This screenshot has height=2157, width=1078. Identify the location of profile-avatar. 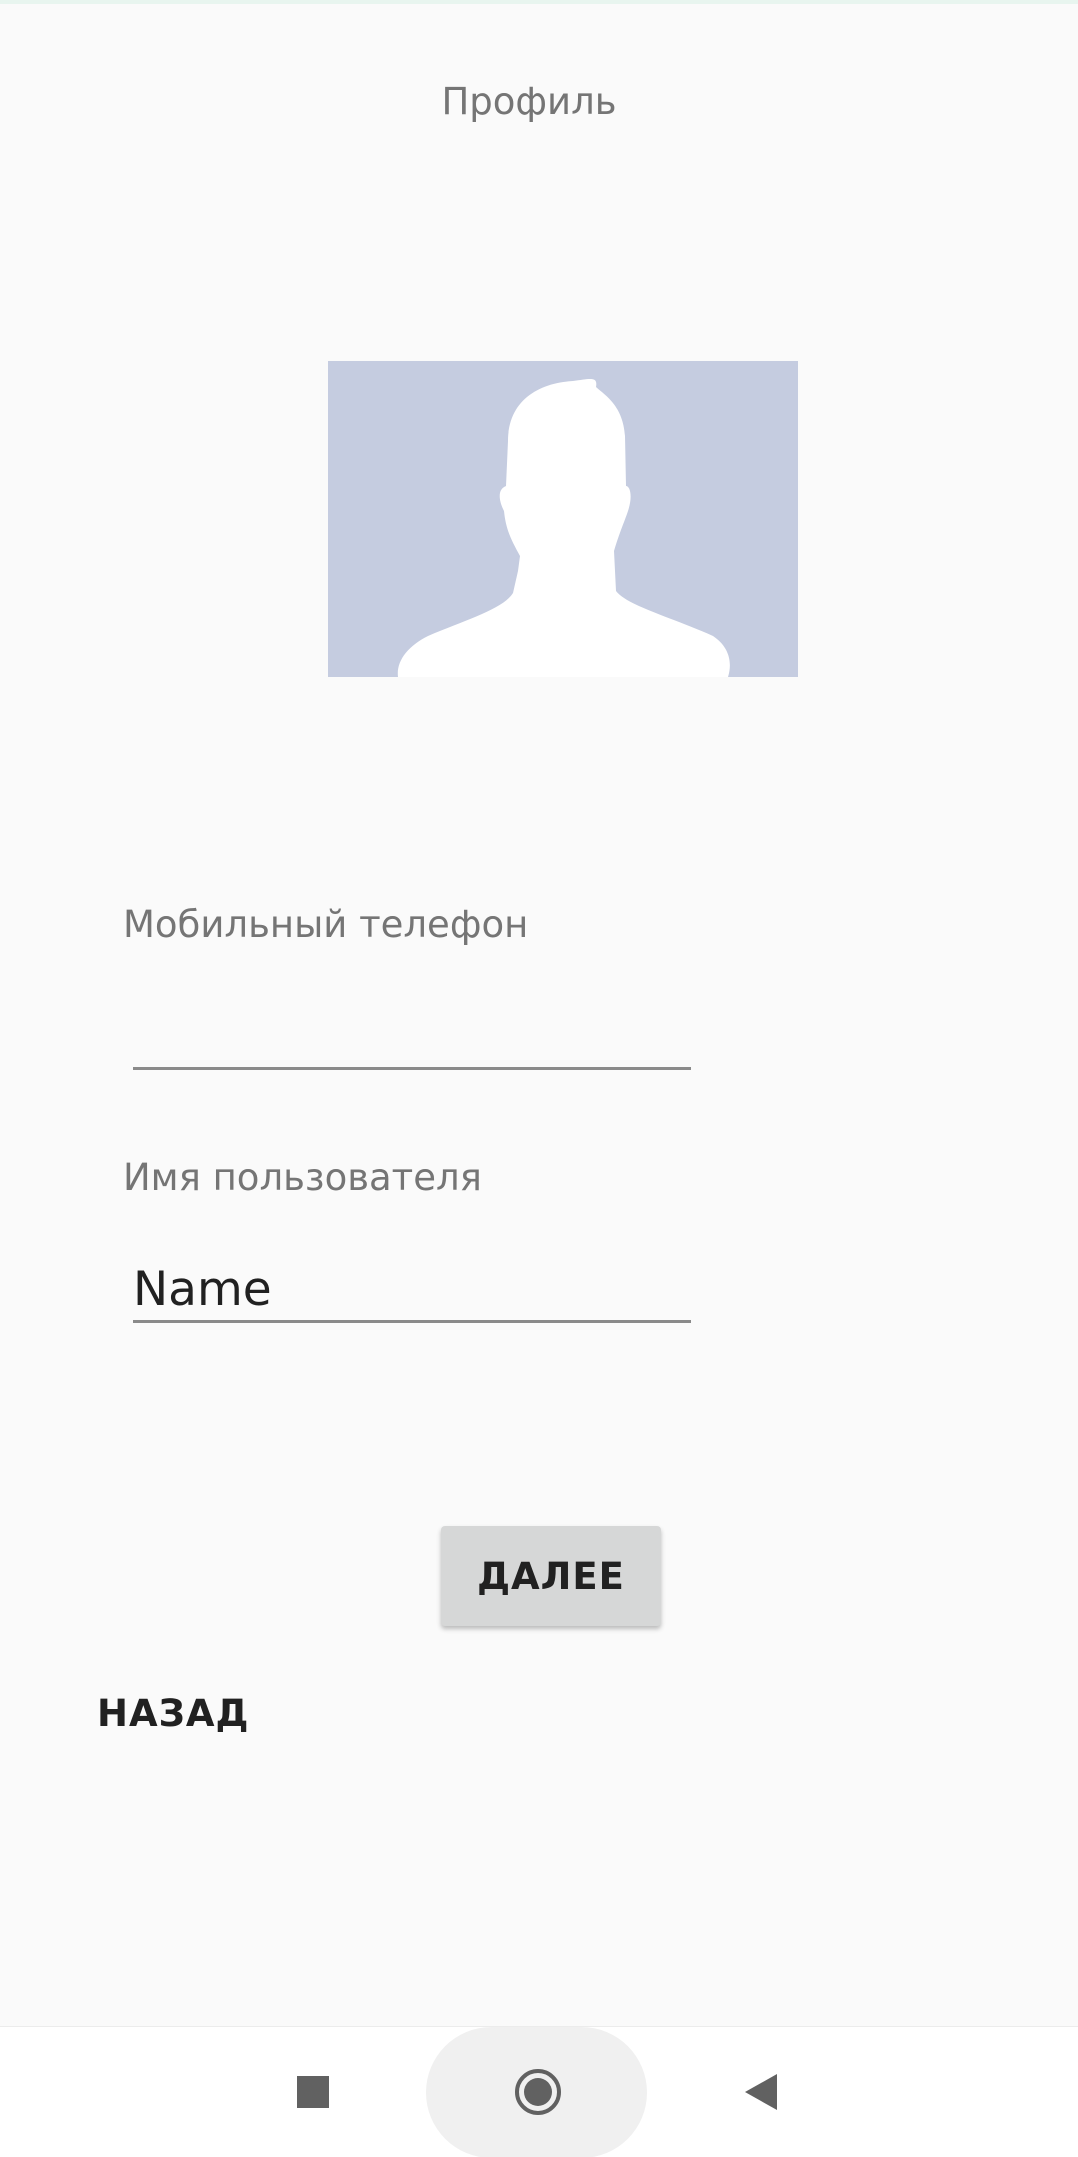
(563, 519).